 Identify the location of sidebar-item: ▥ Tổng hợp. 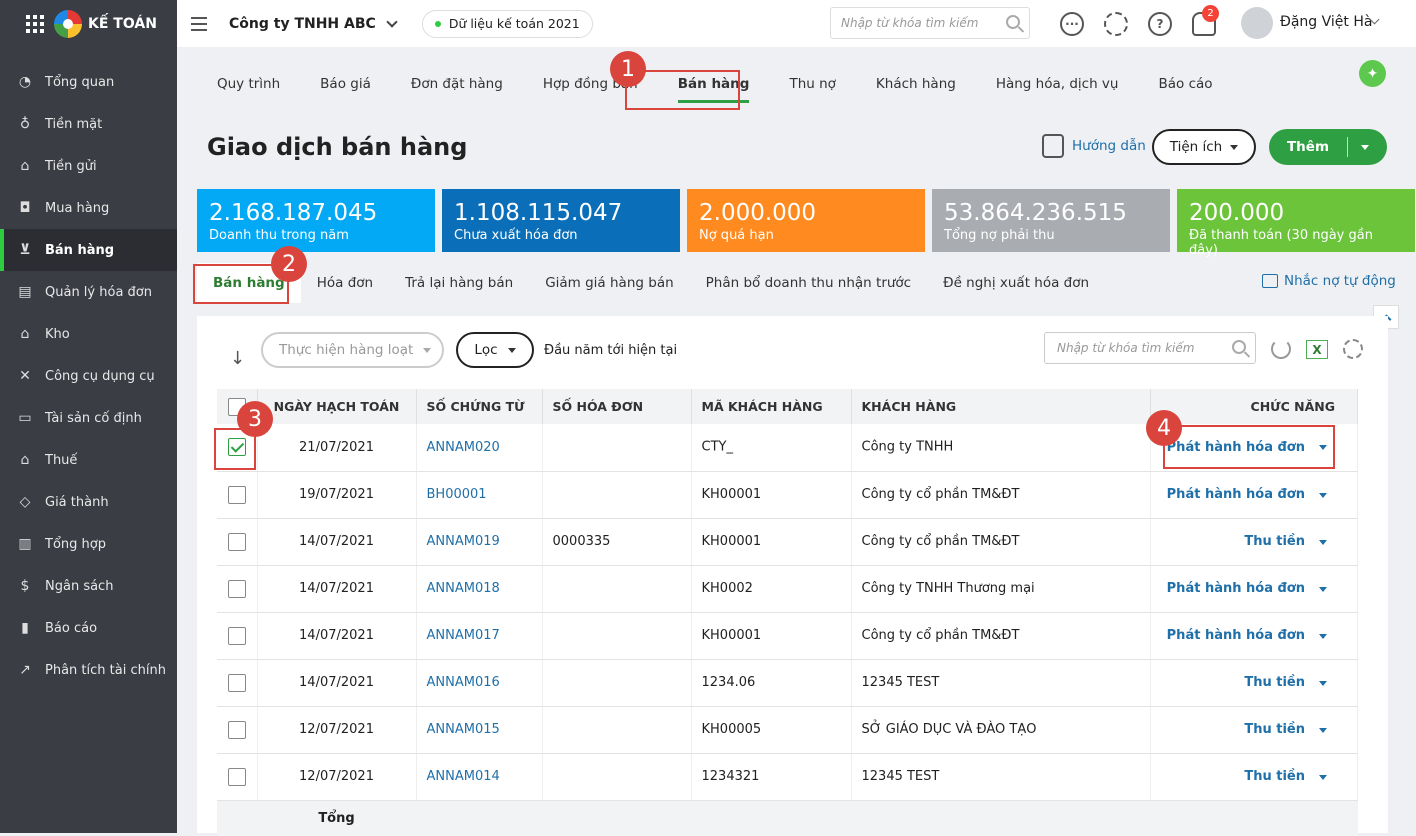
(88, 544).